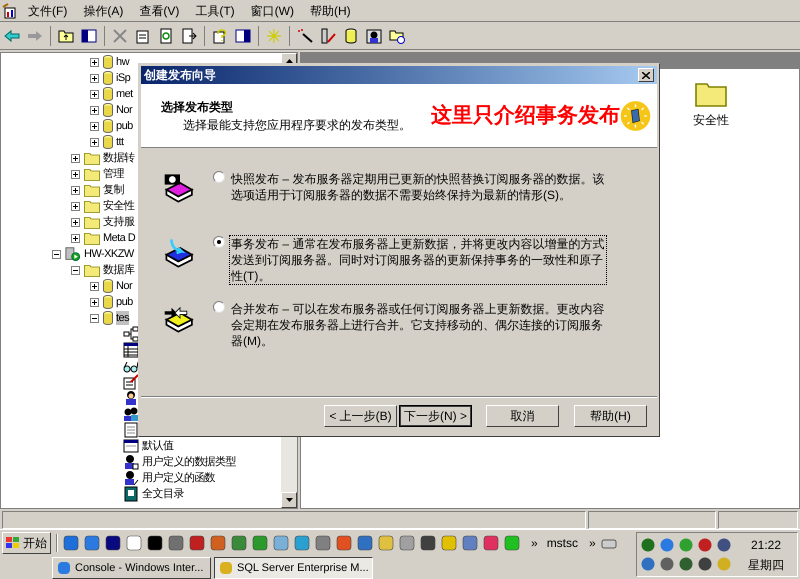 The height and width of the screenshot is (579, 800). Describe the element at coordinates (159, 11) in the screenshot. I see `menu-item: 查看(V)` at that location.